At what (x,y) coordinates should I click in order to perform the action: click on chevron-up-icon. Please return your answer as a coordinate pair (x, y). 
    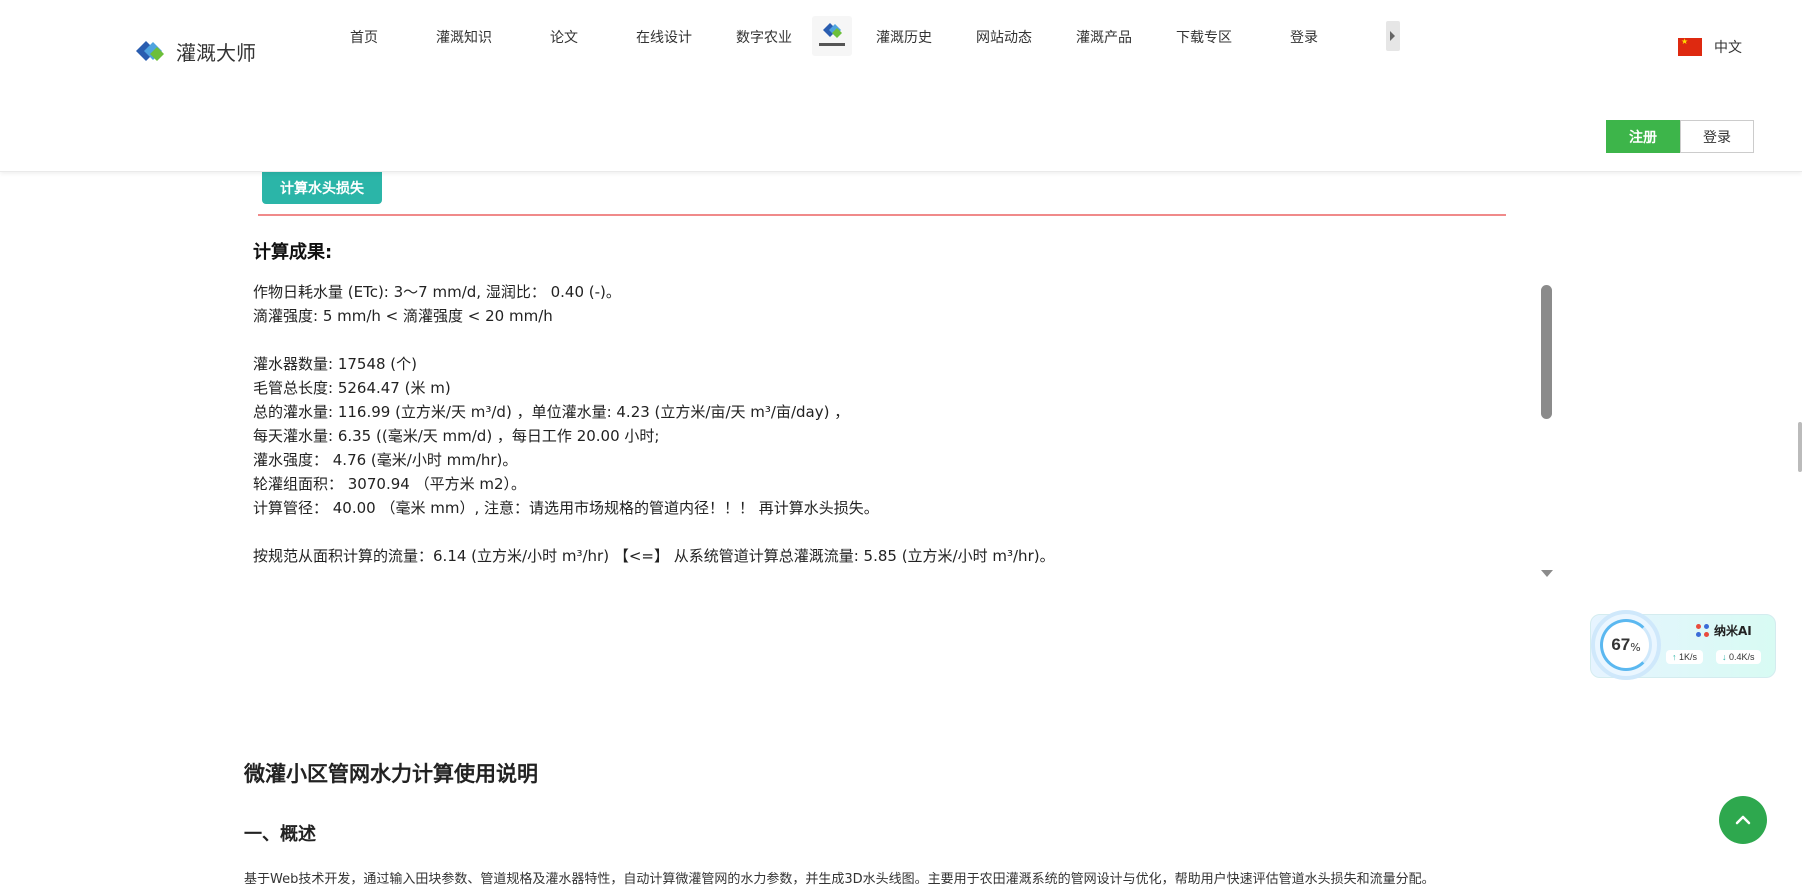
    Looking at the image, I should click on (1743, 820).